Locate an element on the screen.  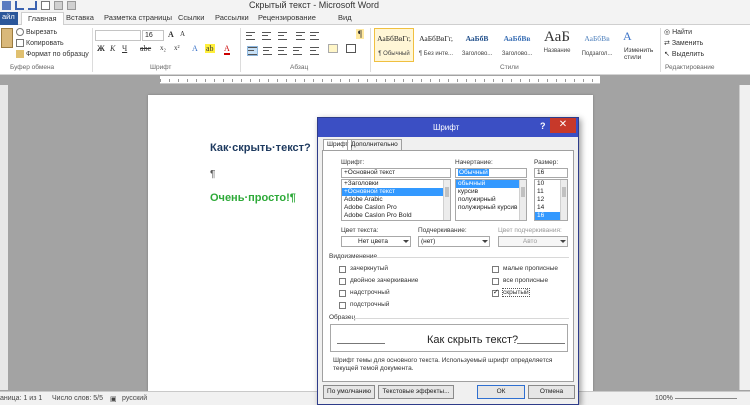
grow-font-button: A is located at coordinates (171, 34).